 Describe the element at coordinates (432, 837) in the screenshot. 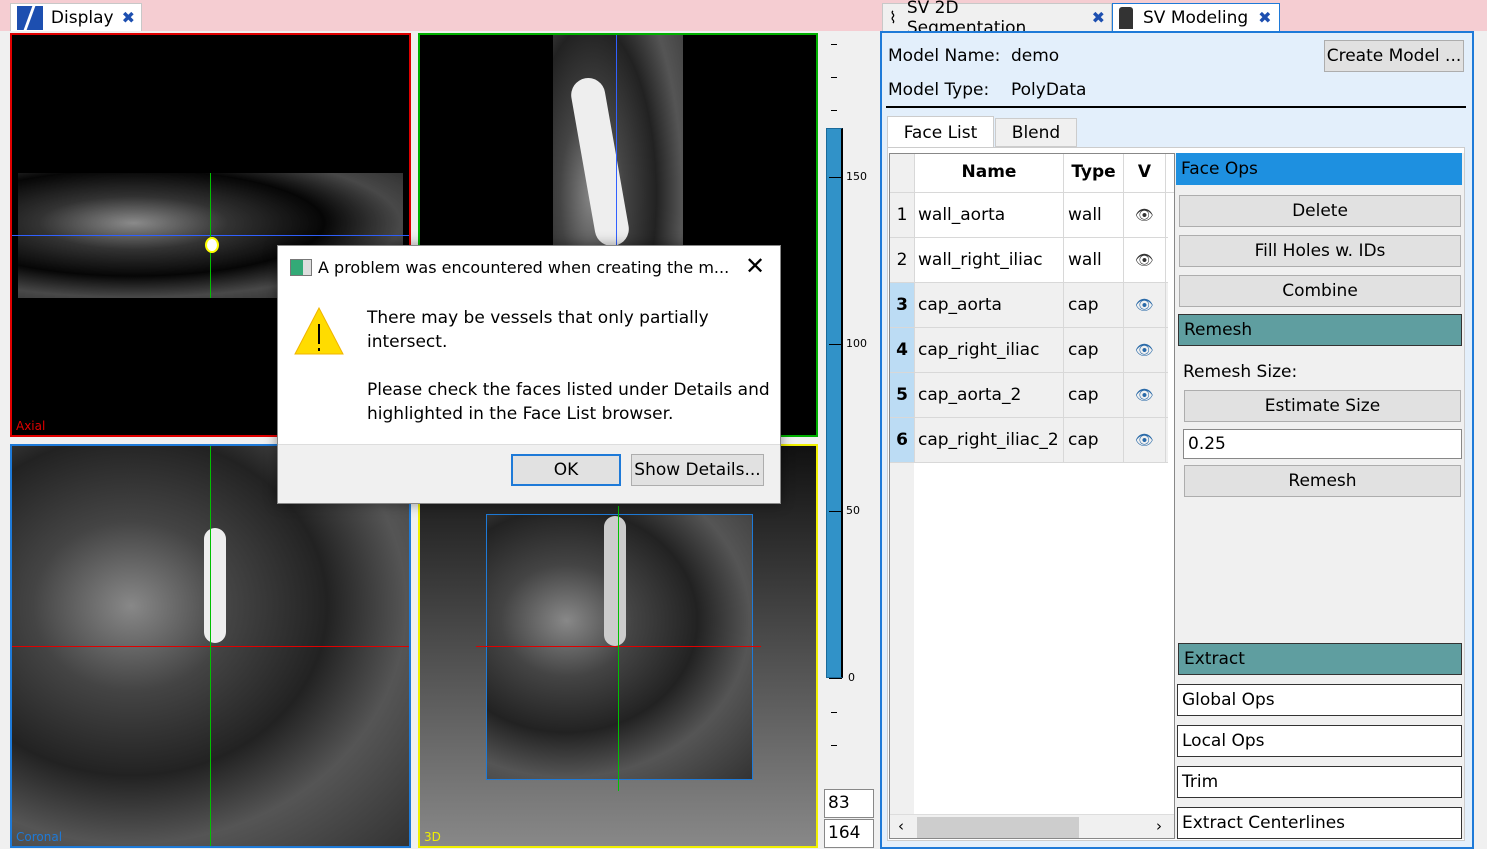

I see `viewport-label: 3D` at that location.